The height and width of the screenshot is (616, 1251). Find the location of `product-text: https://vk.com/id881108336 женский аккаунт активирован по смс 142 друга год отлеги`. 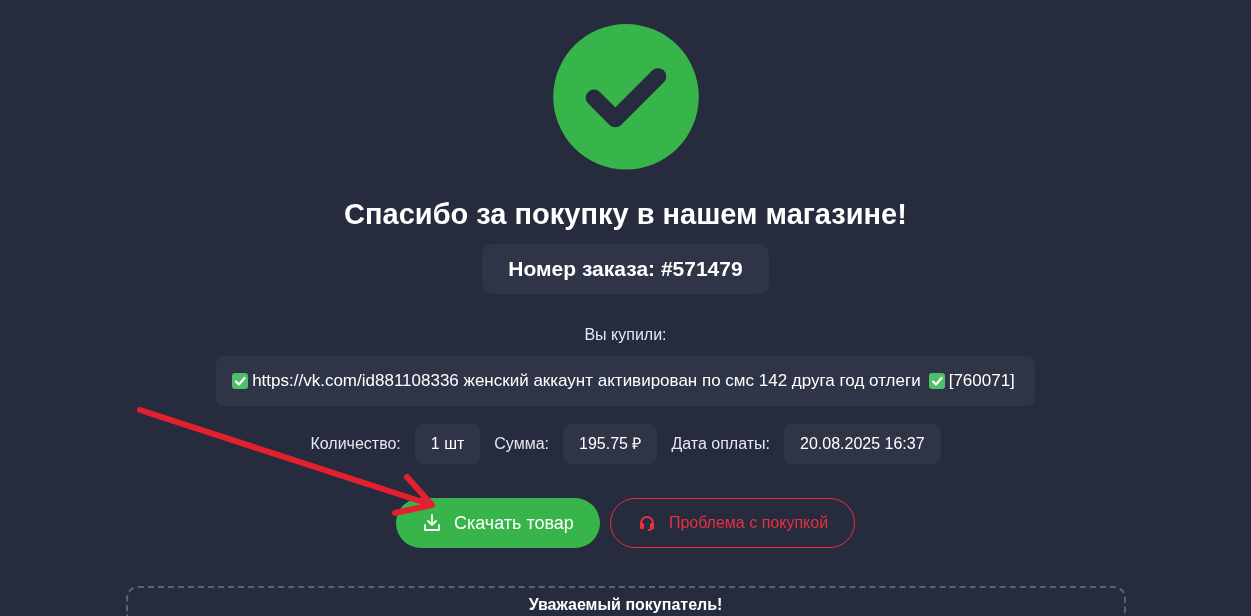

product-text: https://vk.com/id881108336 женский аккаунт активирован по смс 142 друга год отлеги is located at coordinates (586, 380).